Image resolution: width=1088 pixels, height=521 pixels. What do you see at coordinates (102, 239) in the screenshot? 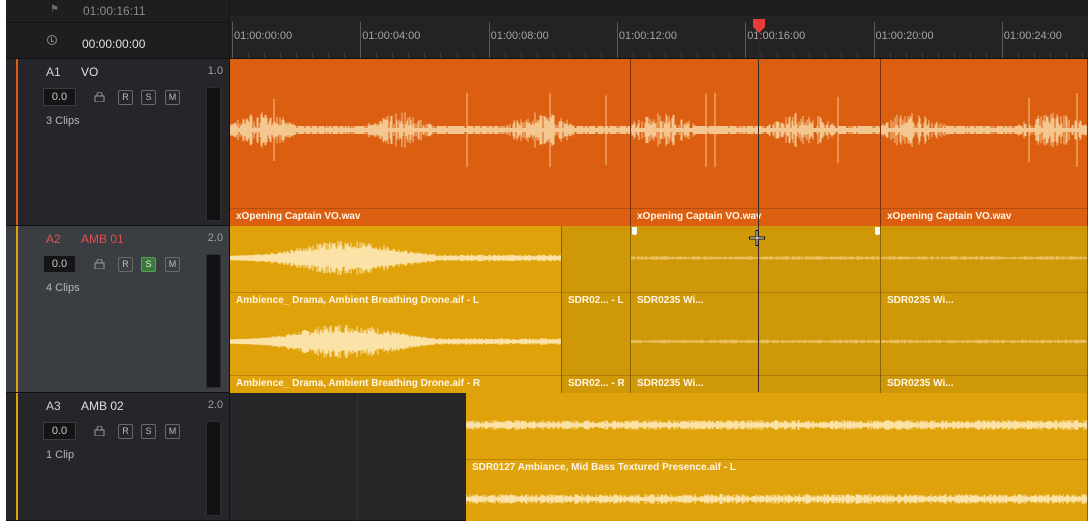
I see `track-name: AMB 01` at bounding box center [102, 239].